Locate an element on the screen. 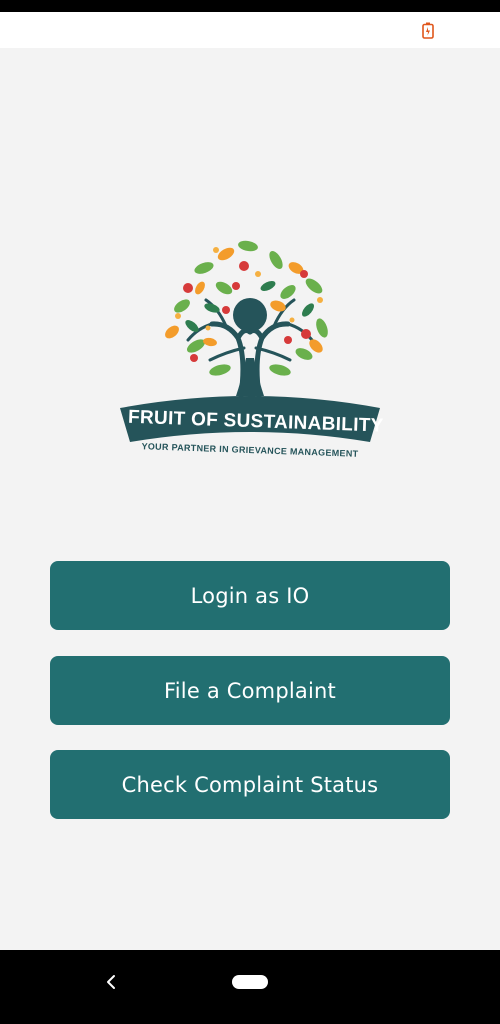 This screenshot has width=500, height=1024. login-as-io-label: Login as IO is located at coordinates (250, 595).